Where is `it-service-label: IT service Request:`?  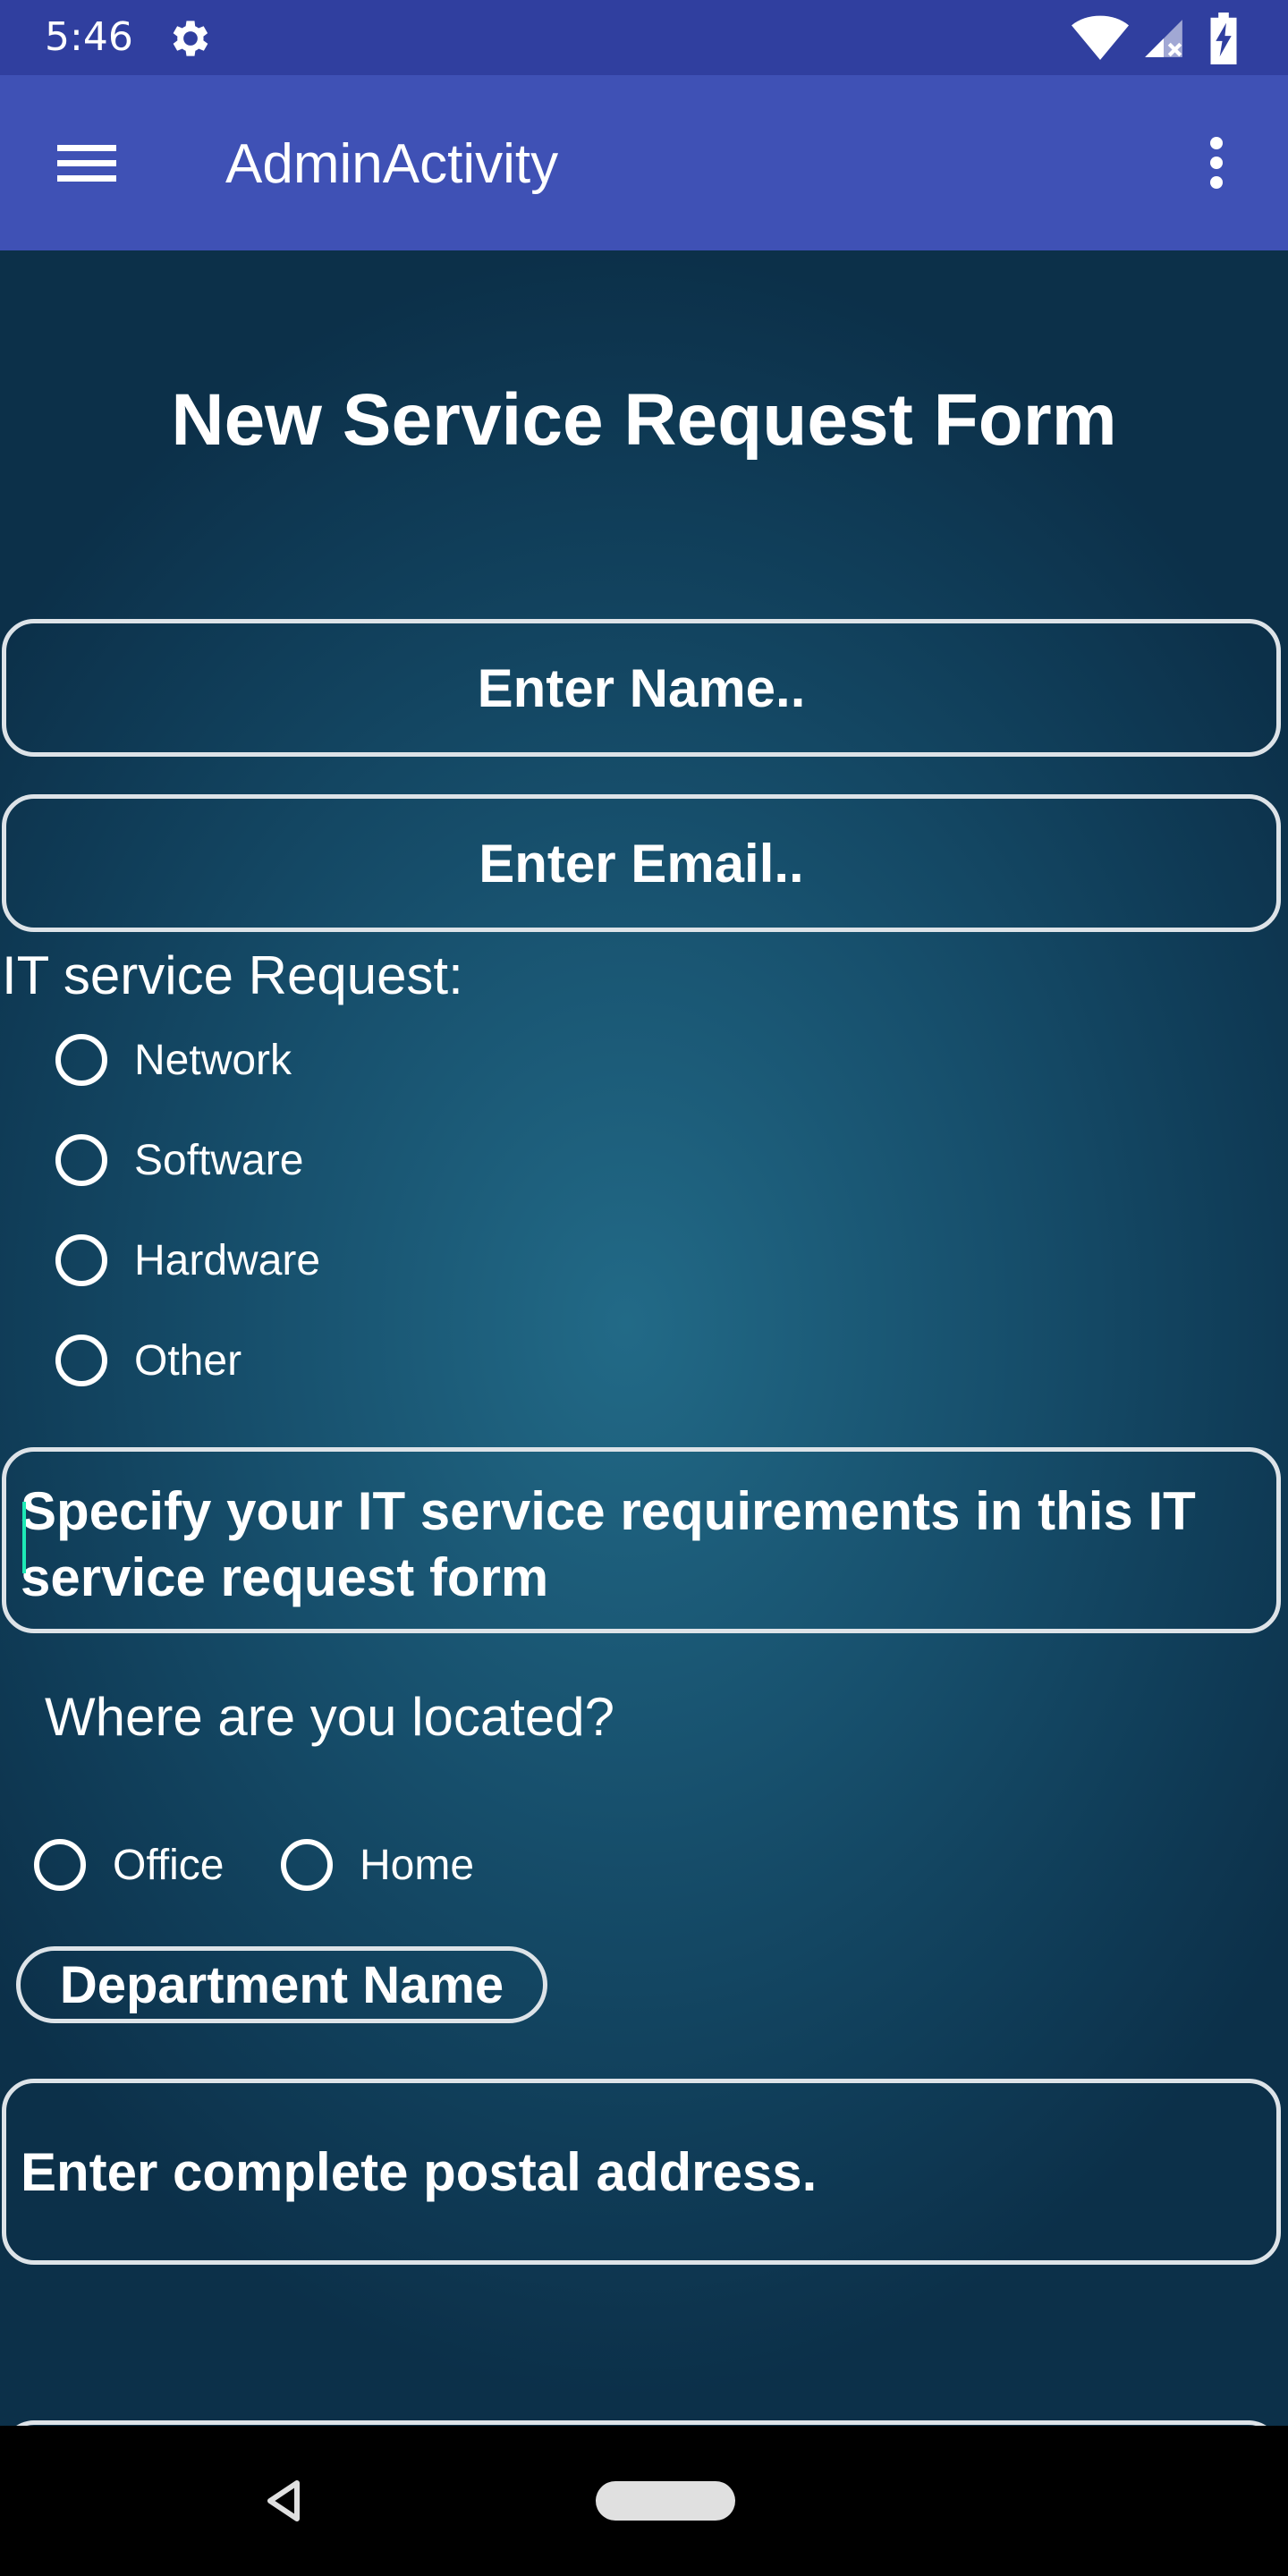
it-service-label: IT service Request: is located at coordinates (232, 975).